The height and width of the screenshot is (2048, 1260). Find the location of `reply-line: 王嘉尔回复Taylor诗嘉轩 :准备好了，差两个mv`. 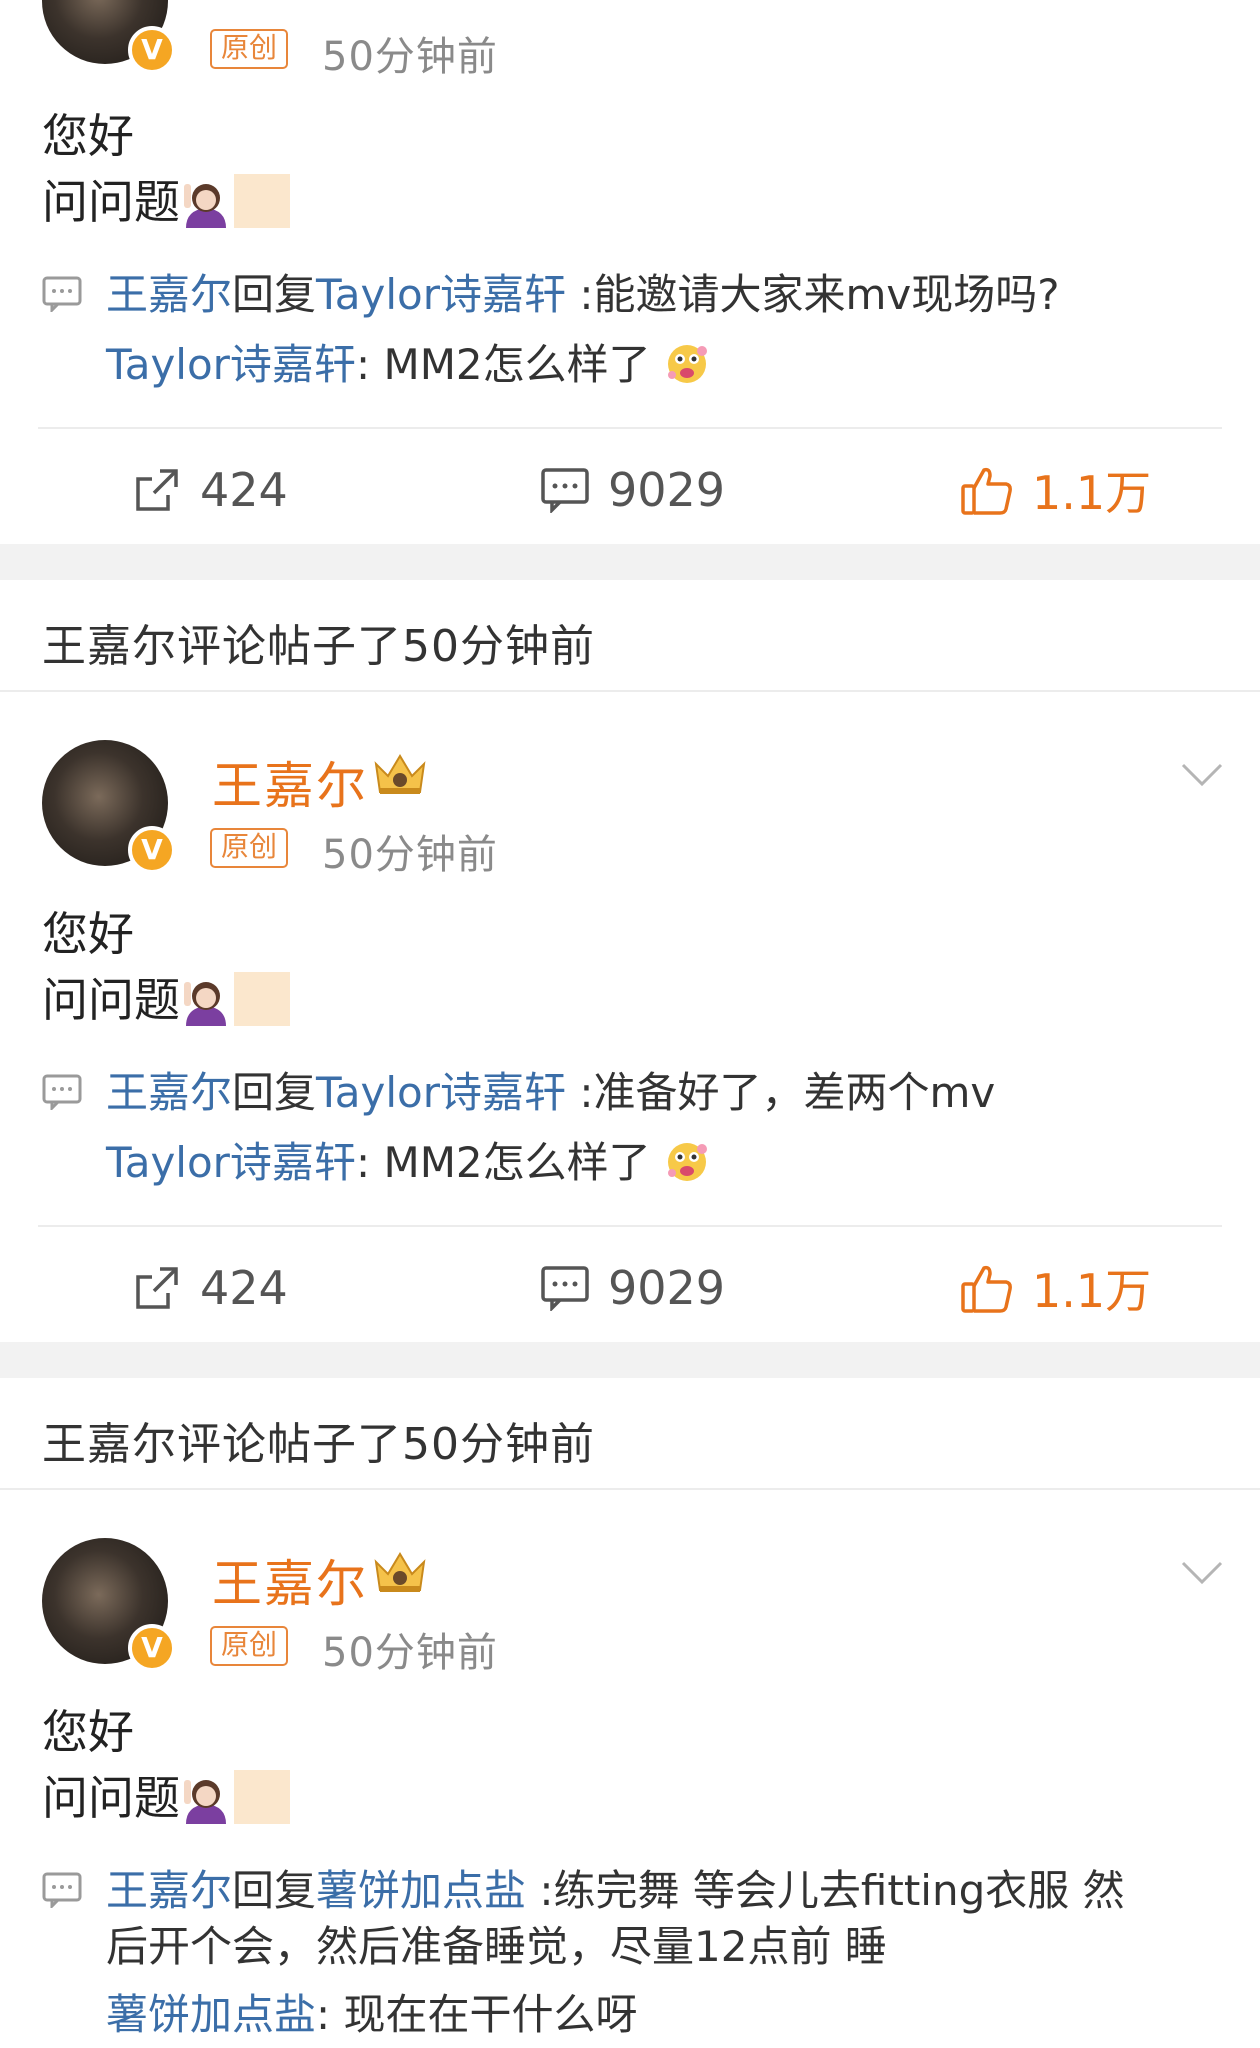

reply-line: 王嘉尔回复Taylor诗嘉轩 :准备好了，差两个mv is located at coordinates (551, 1092).